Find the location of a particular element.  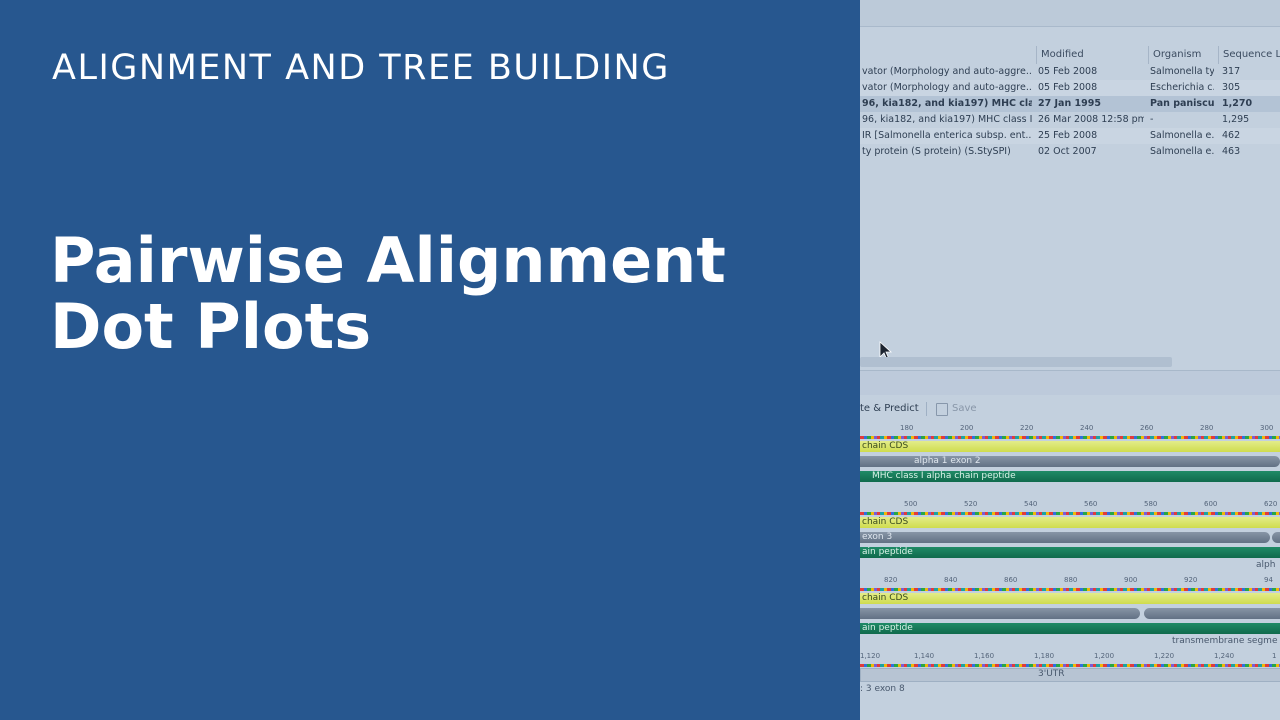

slide-title: Pairwise Alignment Dot Plots is located at coordinates (388, 294).